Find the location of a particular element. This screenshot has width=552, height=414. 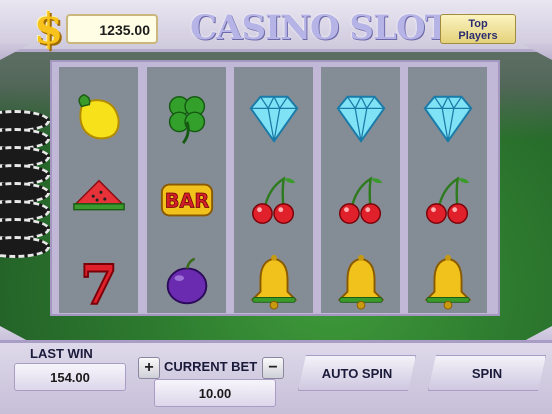

poker-chips-decoration is located at coordinates (25, 190).